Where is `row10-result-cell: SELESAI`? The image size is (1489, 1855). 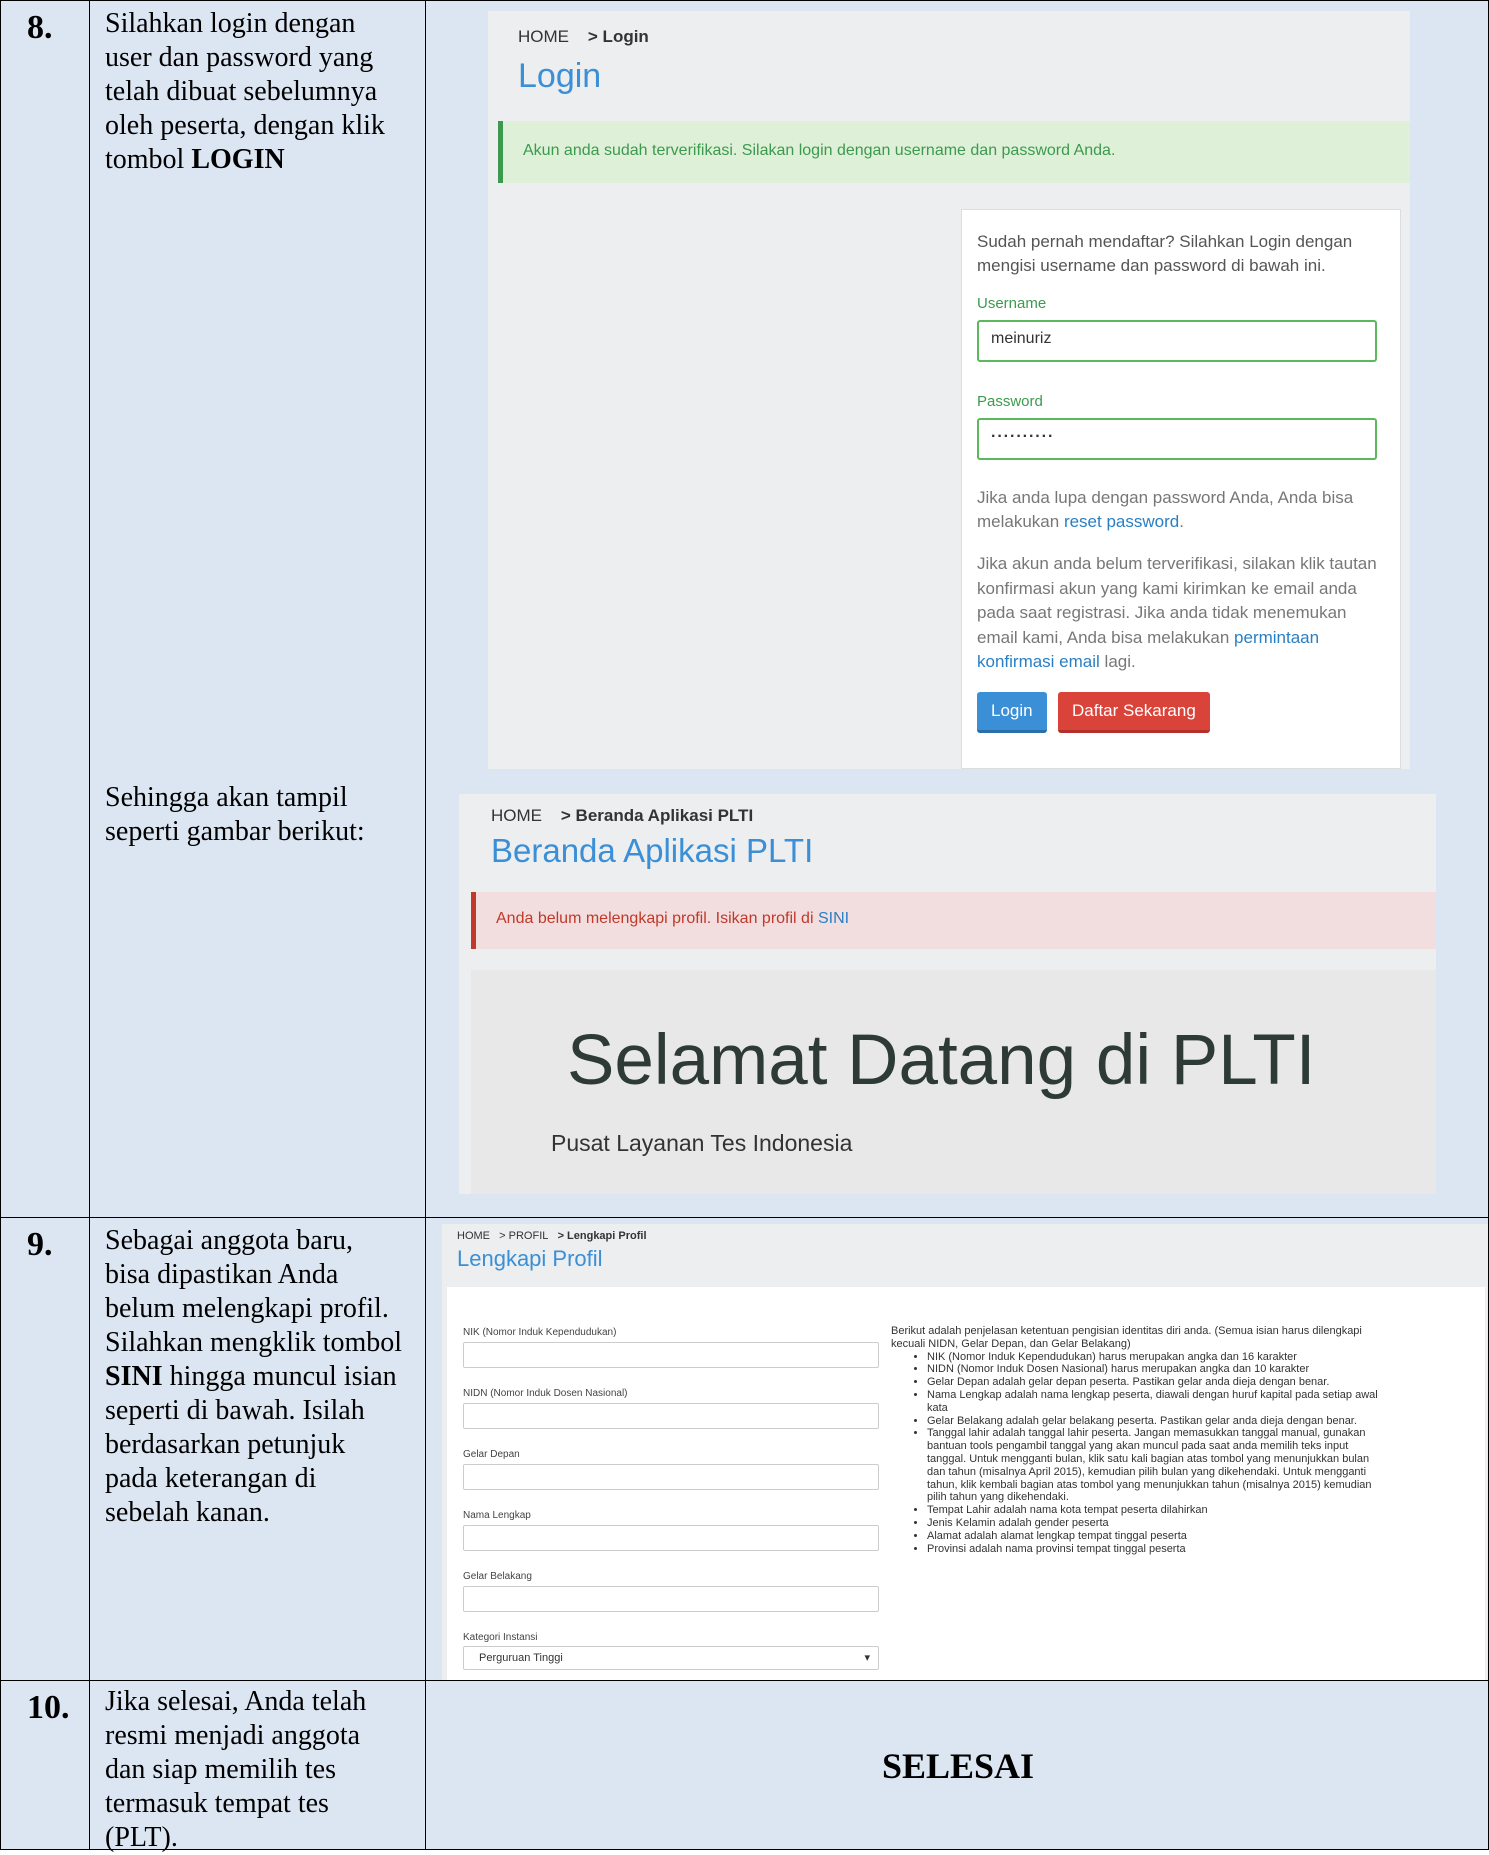 row10-result-cell: SELESAI is located at coordinates (957, 1765).